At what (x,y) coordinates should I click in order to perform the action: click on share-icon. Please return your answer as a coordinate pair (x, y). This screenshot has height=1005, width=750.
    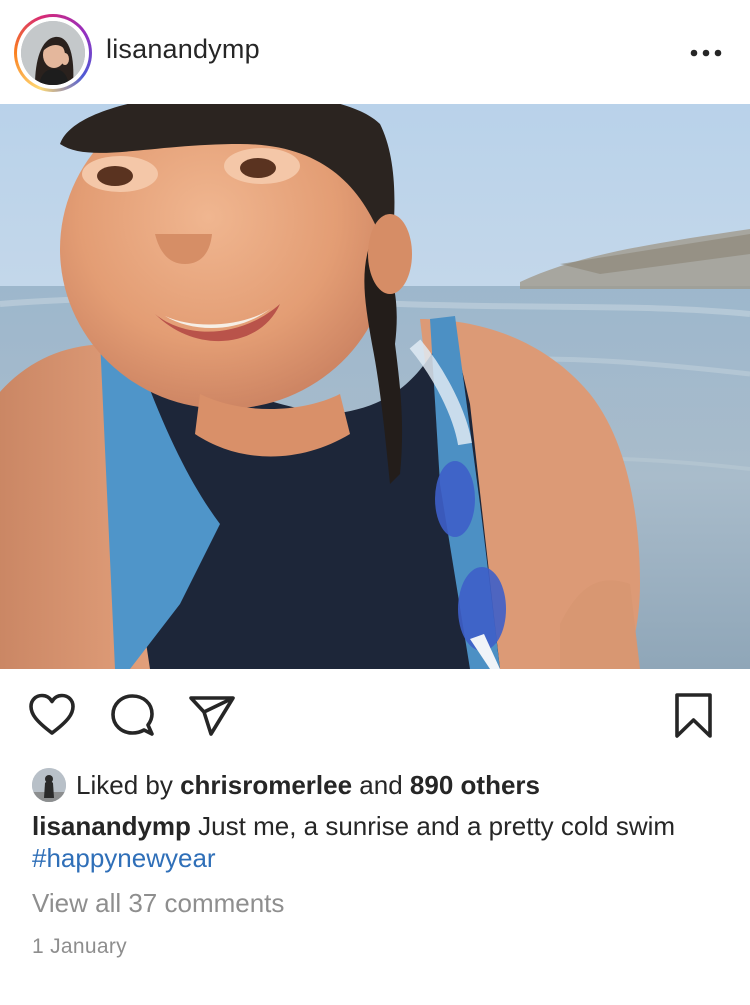
    Looking at the image, I should click on (212, 716).